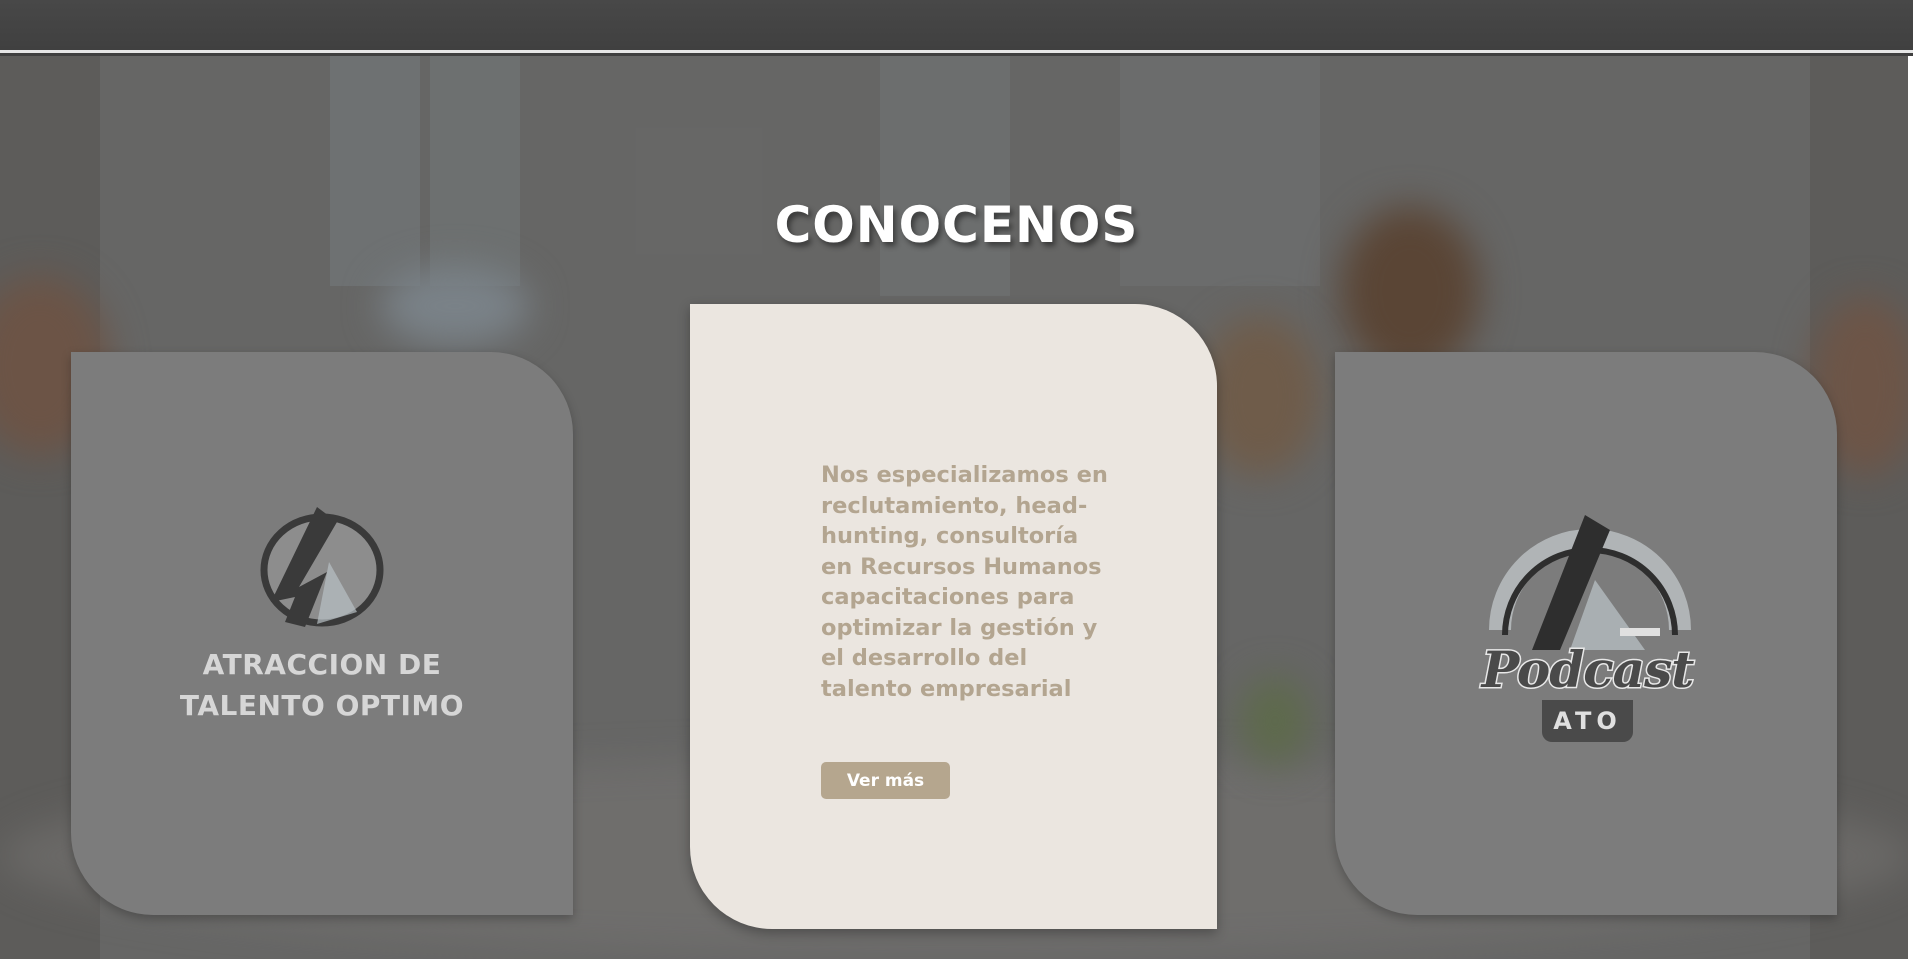  Describe the element at coordinates (1588, 670) in the screenshot. I see `podcast-wordmark: Podcast` at that location.